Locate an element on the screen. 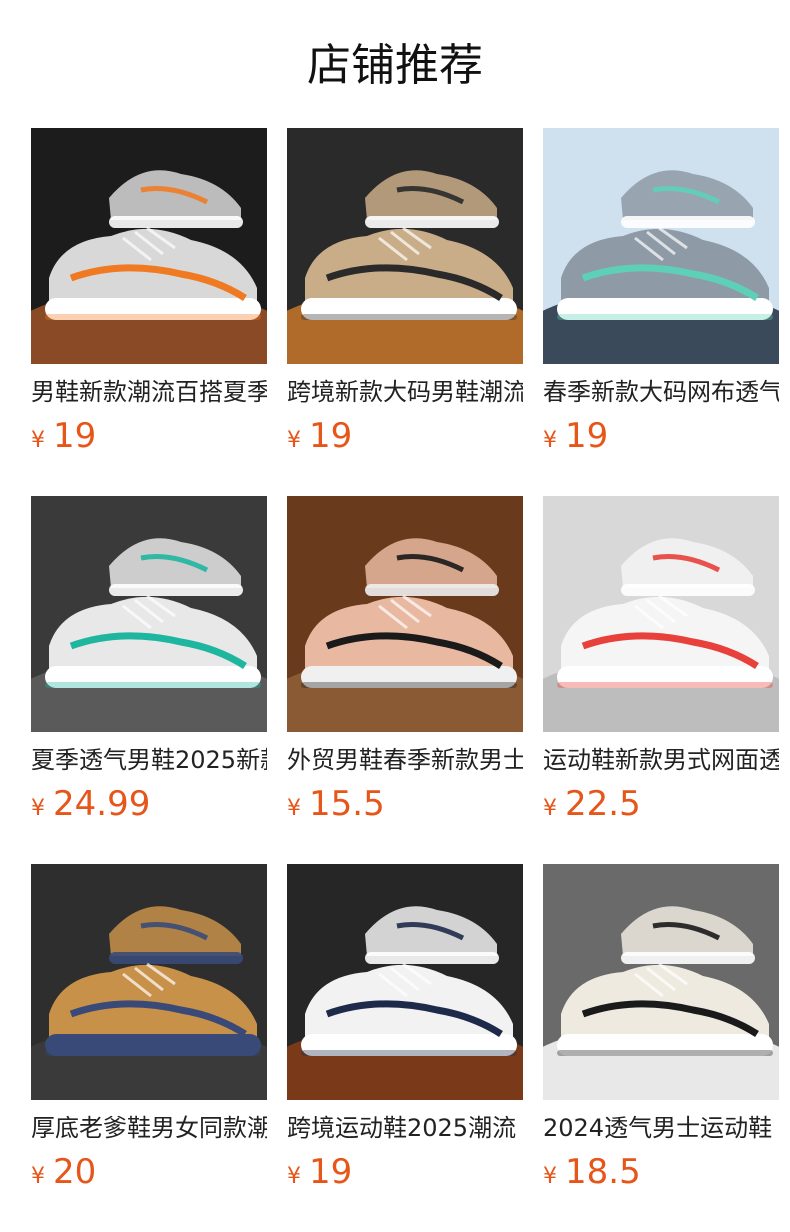 The image size is (790, 1232). product-price: ¥24.99 is located at coordinates (90, 804).